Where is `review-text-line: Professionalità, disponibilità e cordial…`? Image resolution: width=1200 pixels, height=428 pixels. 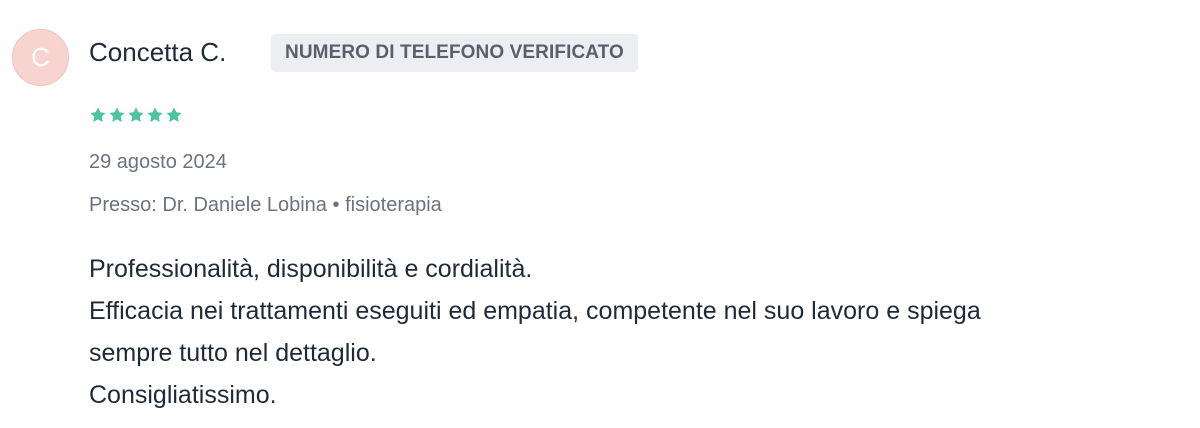
review-text-line: Professionalità, disponibilità e cordial… is located at coordinates (311, 269).